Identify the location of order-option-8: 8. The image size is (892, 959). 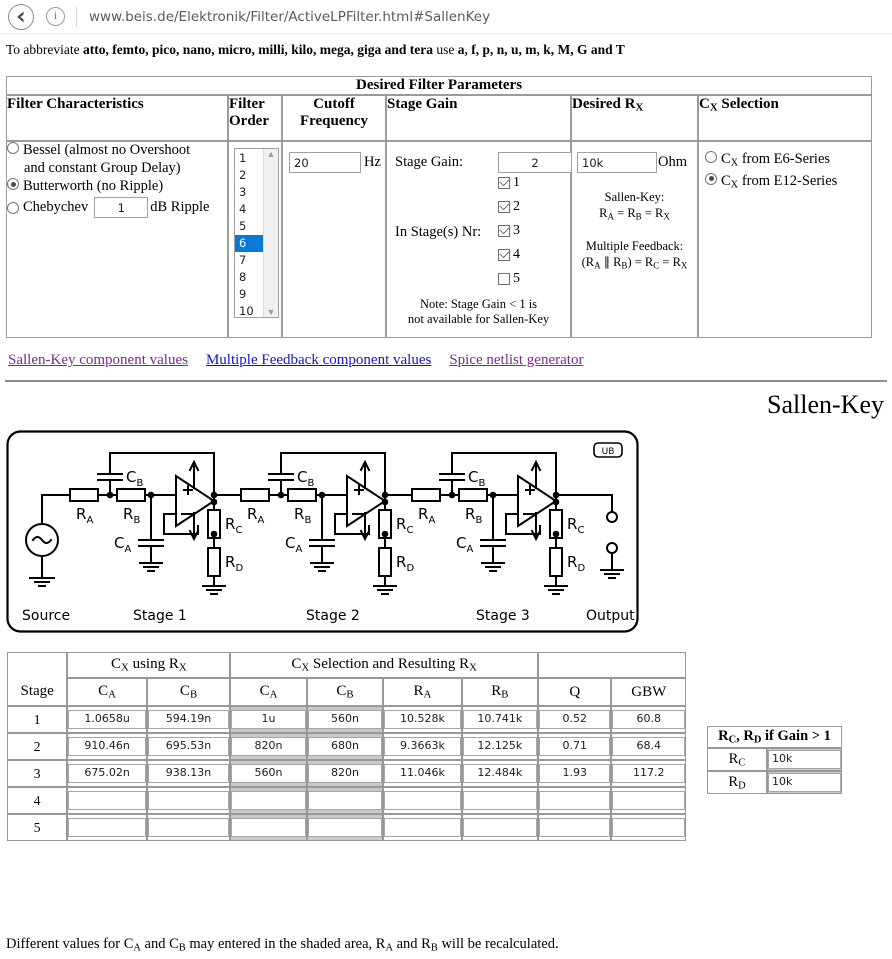
(249, 277).